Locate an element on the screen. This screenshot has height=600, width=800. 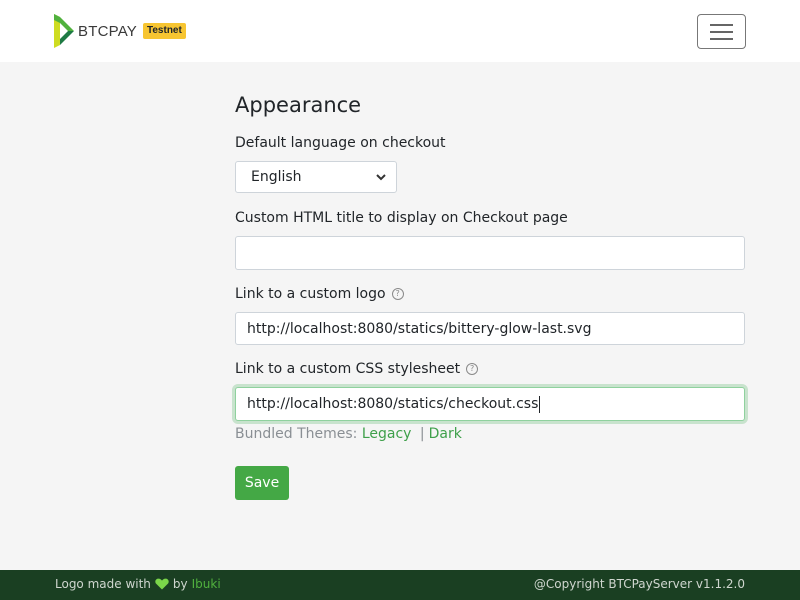
css-label-row: Link to a custom CSS stylesheet ? is located at coordinates (357, 369).